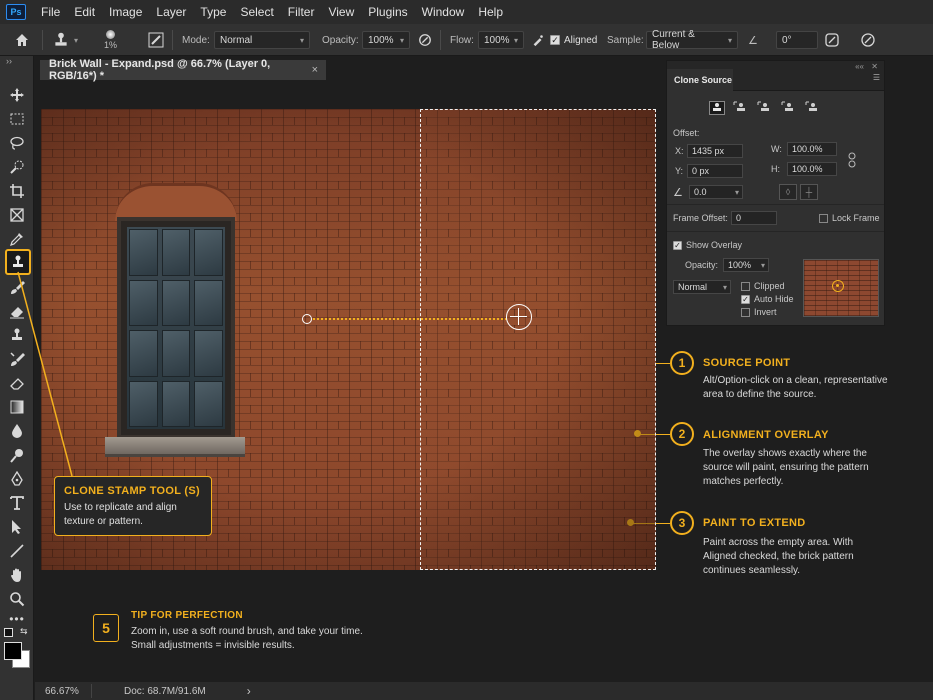  I want to click on clipped-label: Clipped, so click(769, 286).